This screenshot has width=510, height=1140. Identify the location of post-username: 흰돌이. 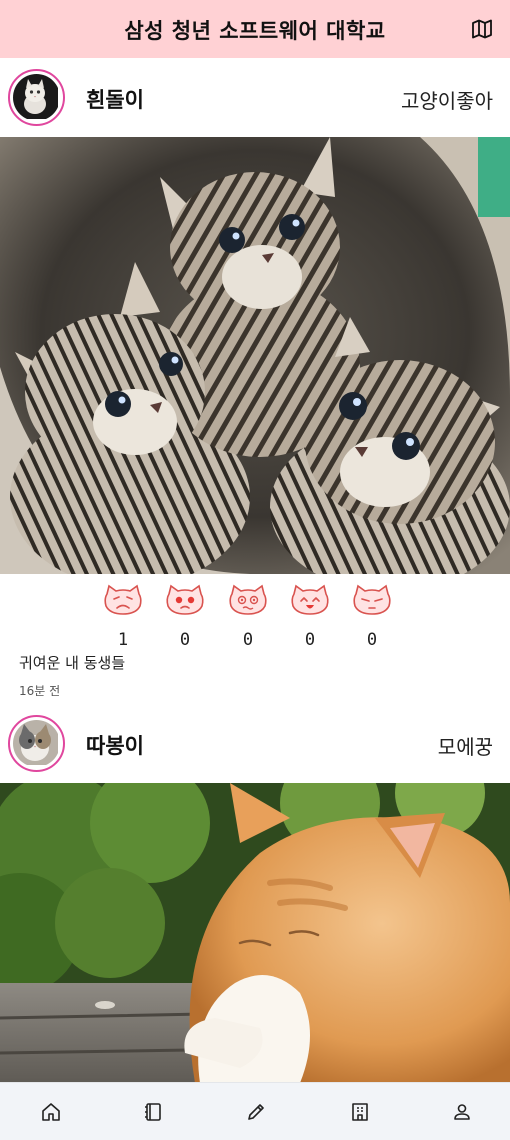
(115, 99).